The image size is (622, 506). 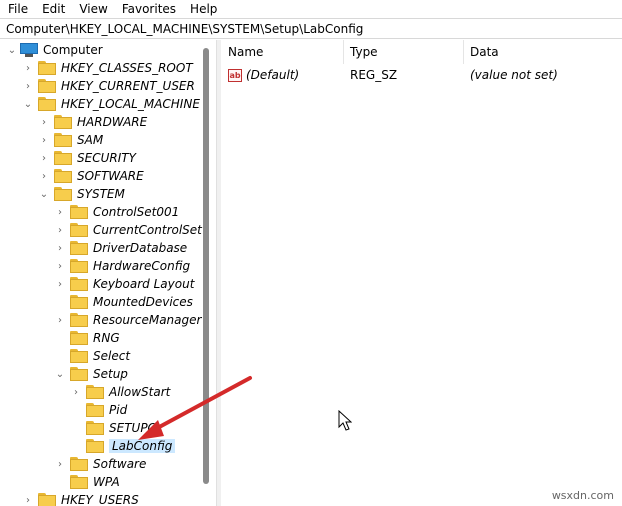 What do you see at coordinates (582, 495) in the screenshot?
I see `watermark: wsxdn.com` at bounding box center [582, 495].